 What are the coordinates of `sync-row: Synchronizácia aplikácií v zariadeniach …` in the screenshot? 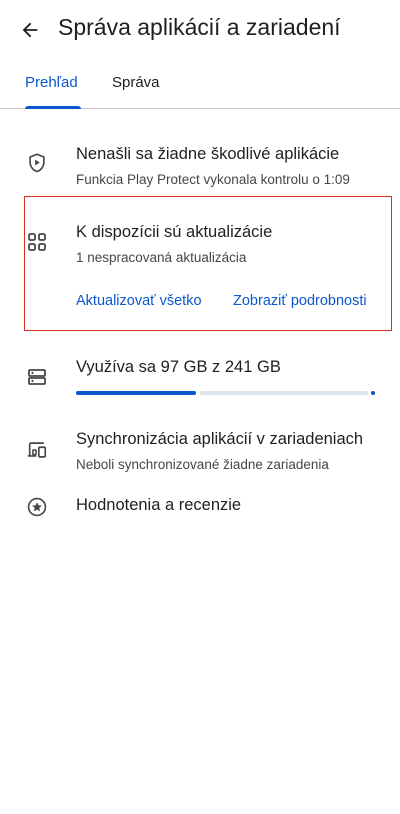 It's located at (200, 451).